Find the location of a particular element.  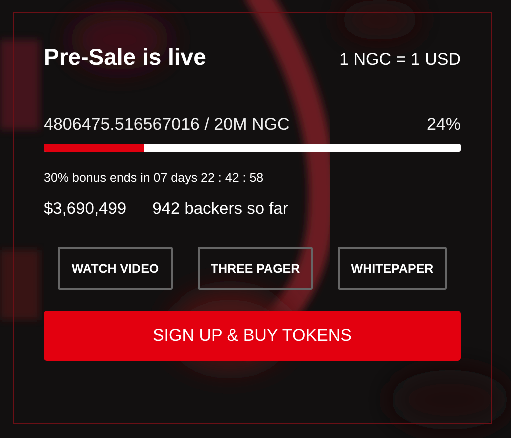

link-button: WHITEPAPER is located at coordinates (392, 268).